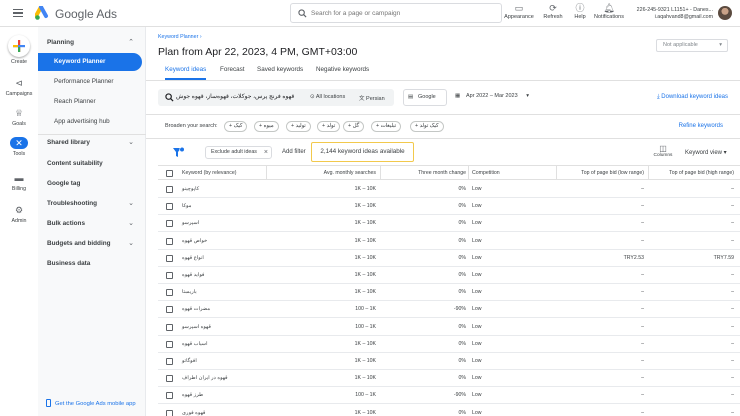 Image resolution: width=740 pixels, height=416 pixels. Describe the element at coordinates (725, 13) in the screenshot. I see `avatar` at that location.